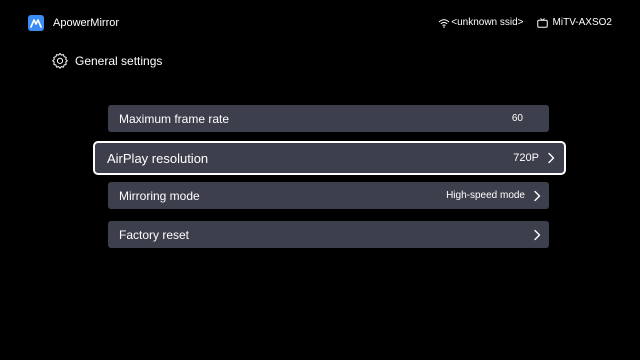  What do you see at coordinates (174, 118) in the screenshot?
I see `setting-label: Maximum frame rate` at bounding box center [174, 118].